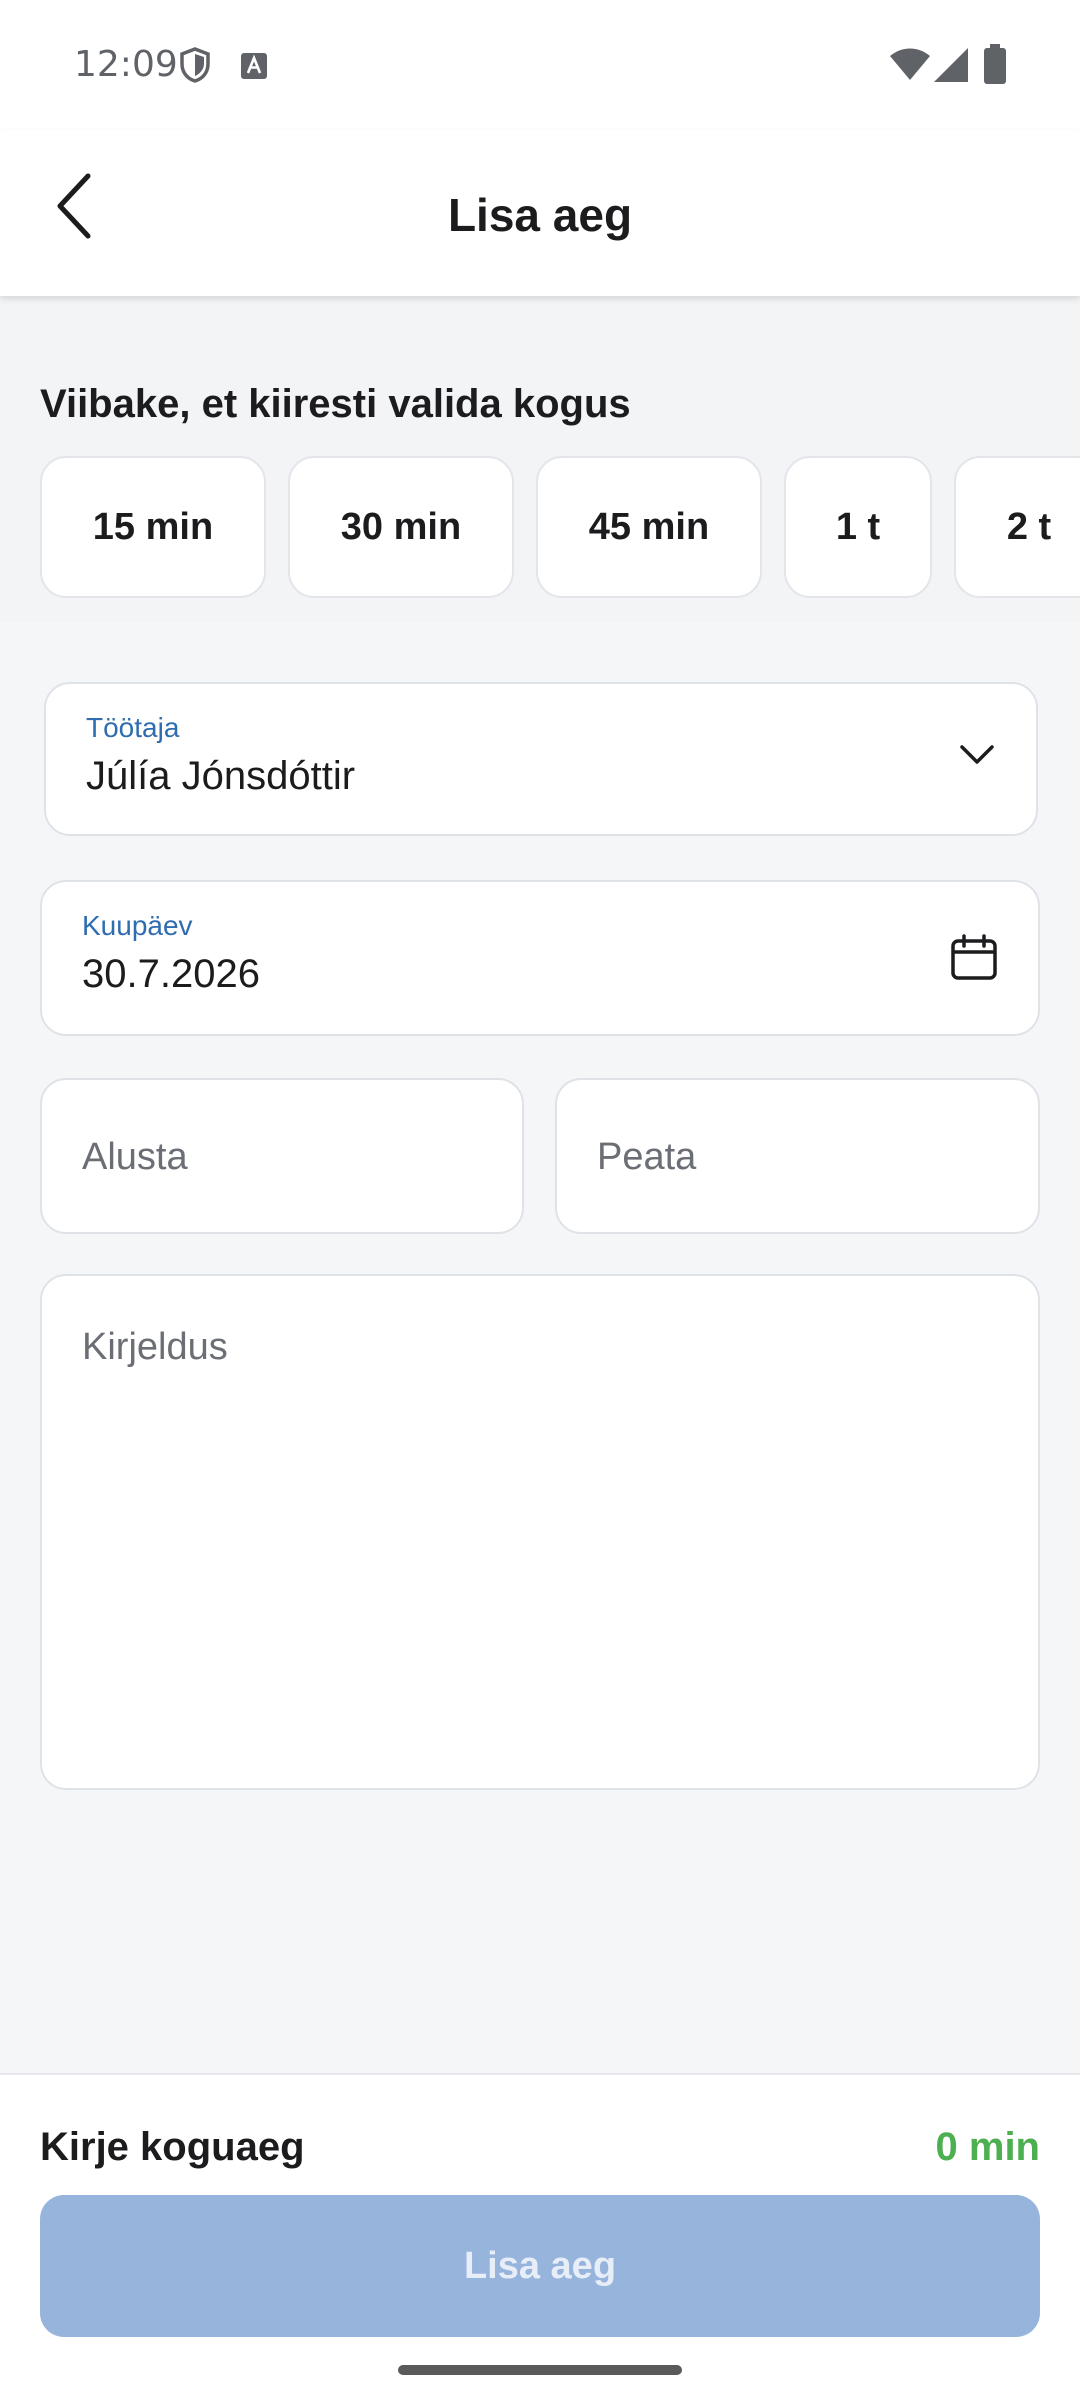 This screenshot has height=2400, width=1080. What do you see at coordinates (858, 527) in the screenshot?
I see `chip-1-t: 1 t` at bounding box center [858, 527].